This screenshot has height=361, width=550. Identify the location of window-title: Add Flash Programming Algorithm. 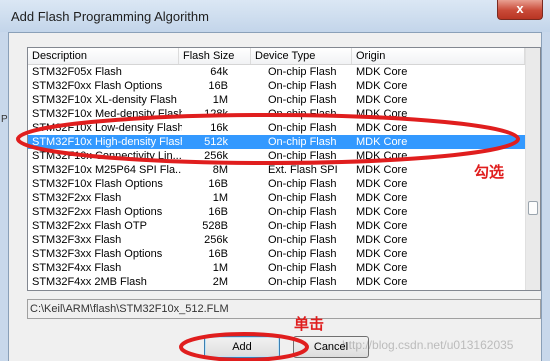
(110, 16).